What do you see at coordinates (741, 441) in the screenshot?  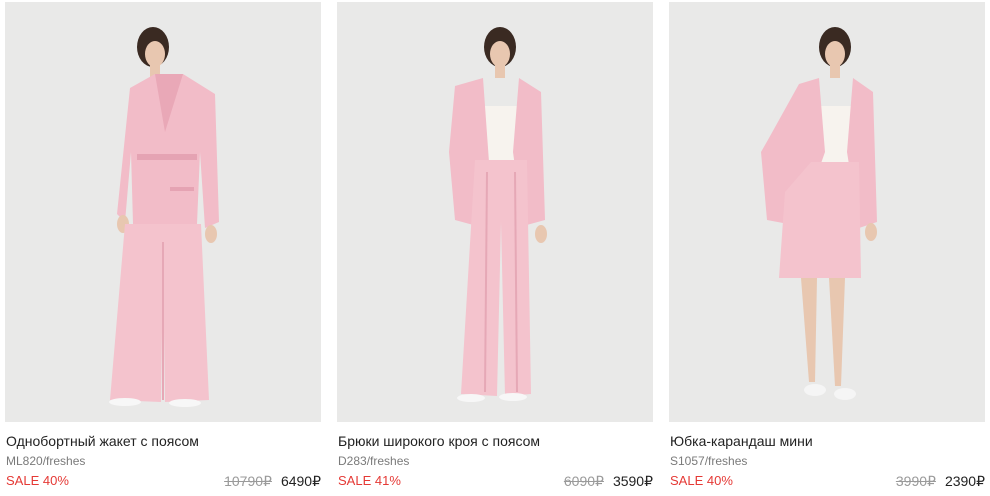 I see `product-title: Юбка-карандаш мини` at bounding box center [741, 441].